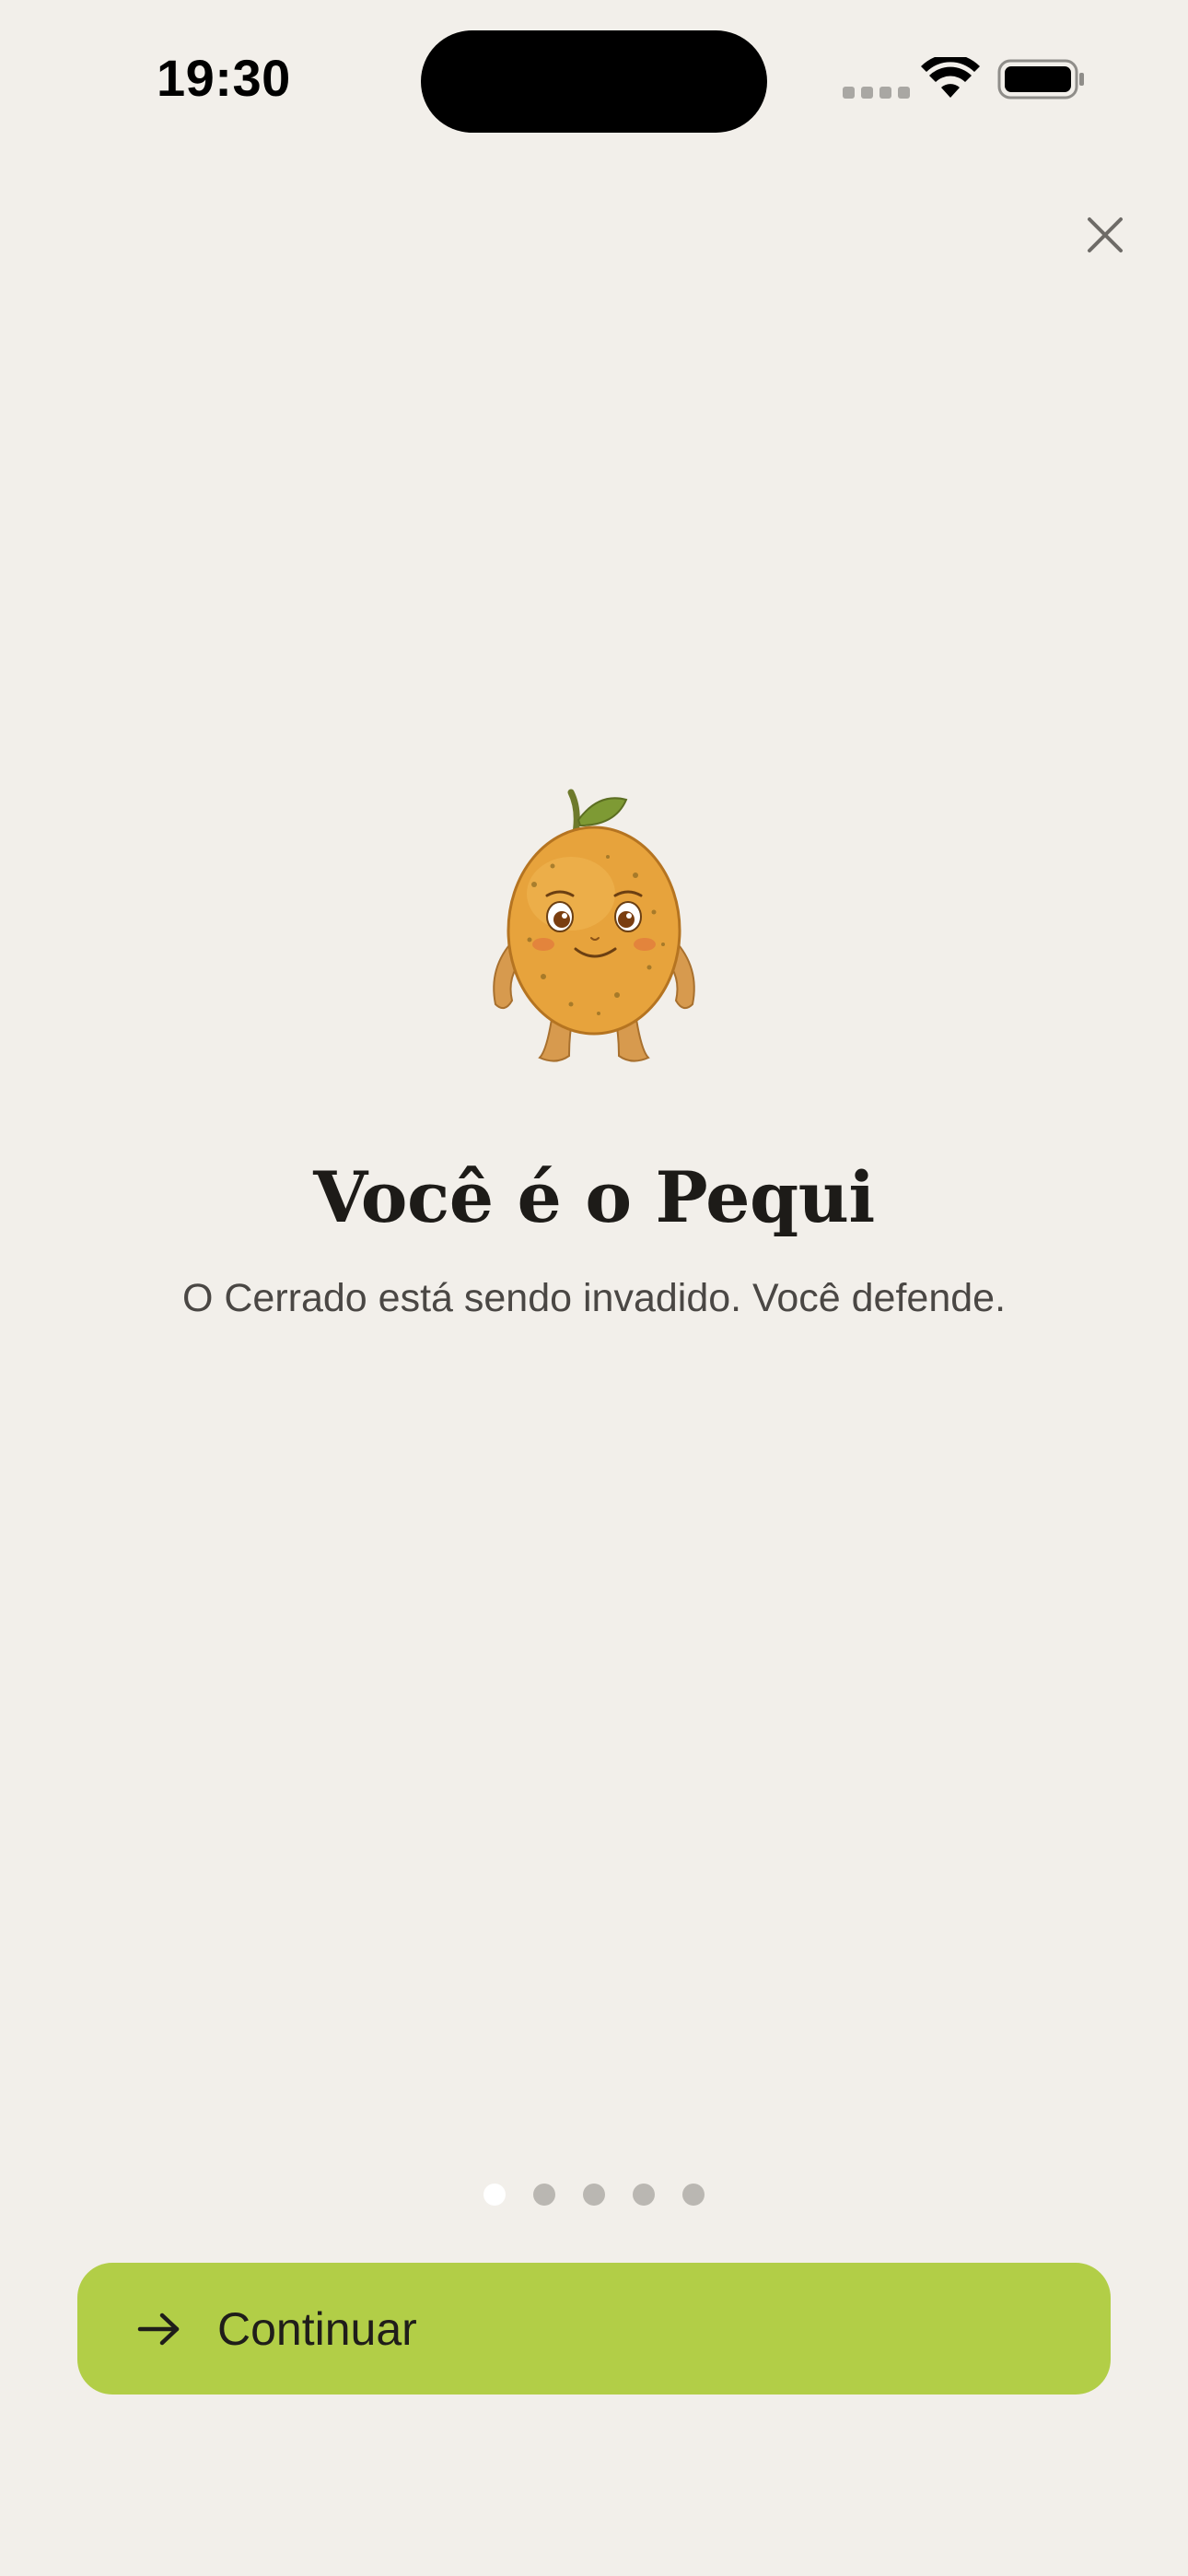  Describe the element at coordinates (594, 81) in the screenshot. I see `dynamic-island` at that location.